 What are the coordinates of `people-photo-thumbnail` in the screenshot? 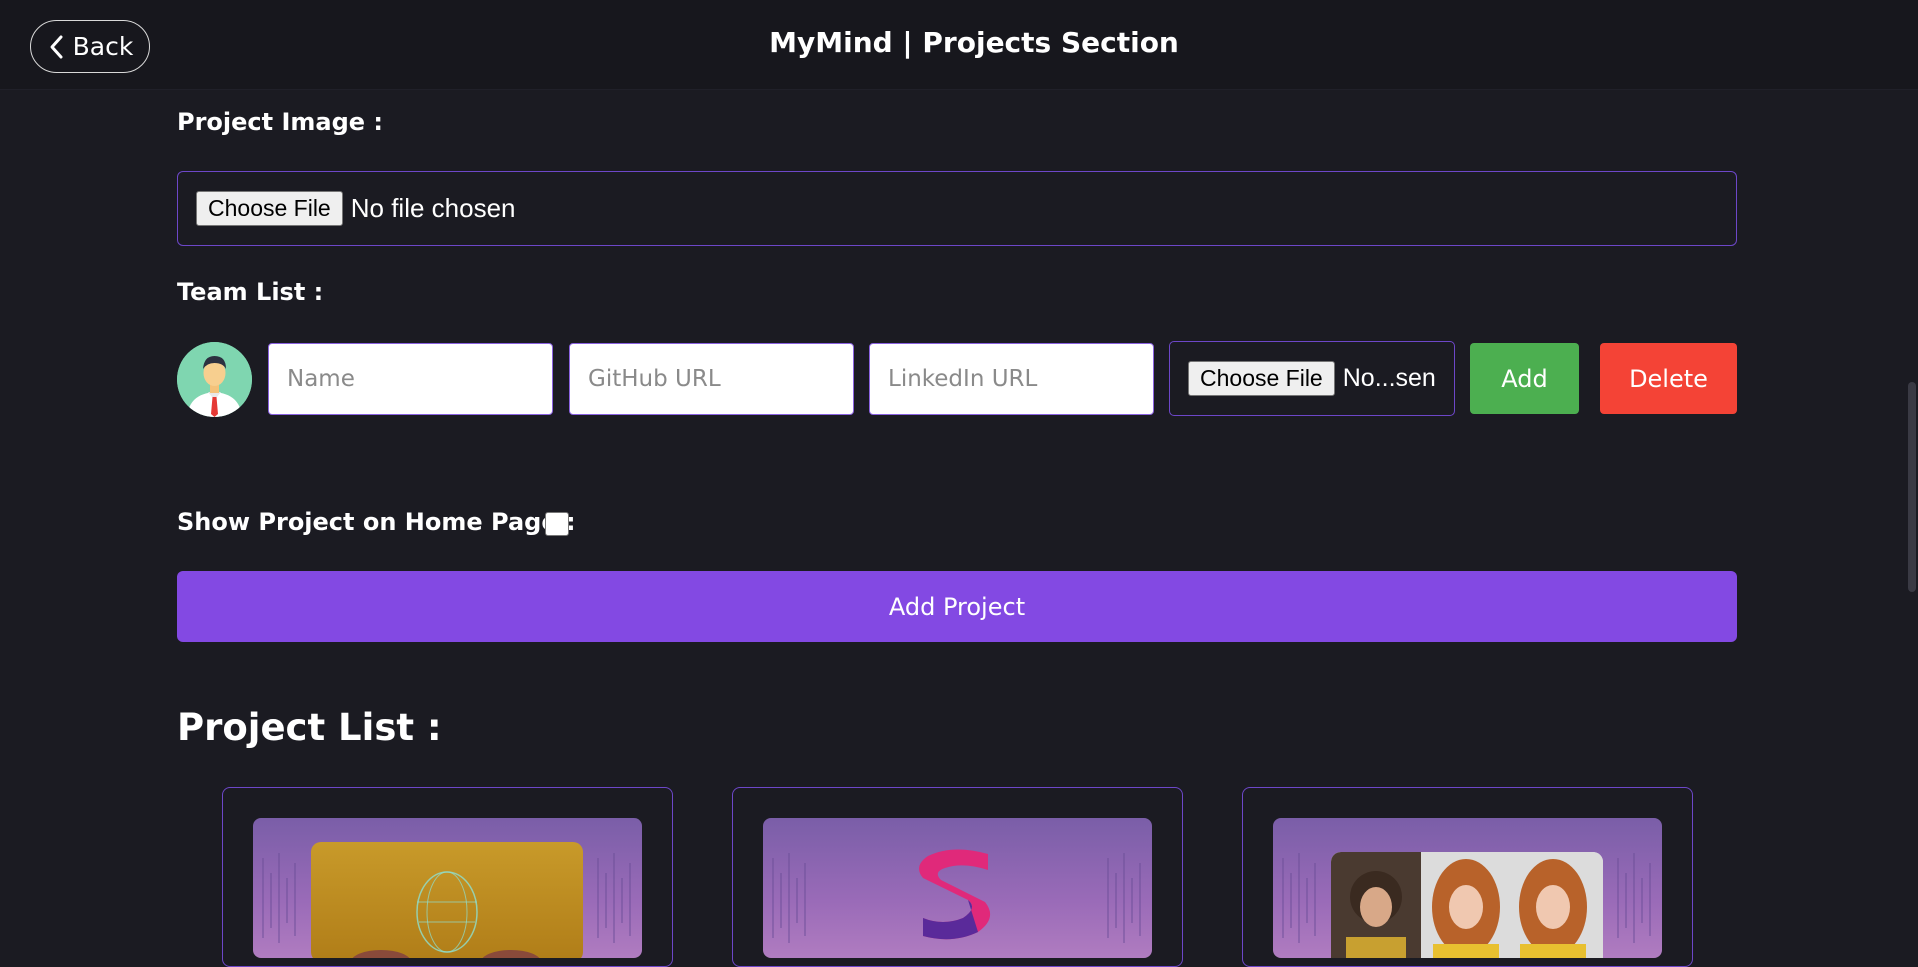 It's located at (1467, 905).